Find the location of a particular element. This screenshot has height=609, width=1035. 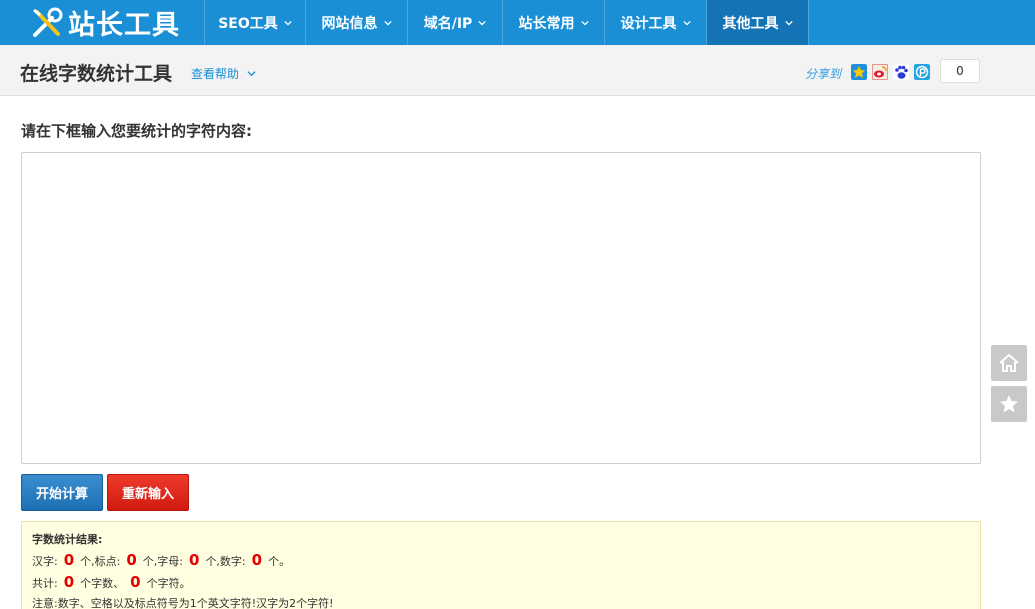

nav-design-tools: 设计工具 is located at coordinates (655, 22).